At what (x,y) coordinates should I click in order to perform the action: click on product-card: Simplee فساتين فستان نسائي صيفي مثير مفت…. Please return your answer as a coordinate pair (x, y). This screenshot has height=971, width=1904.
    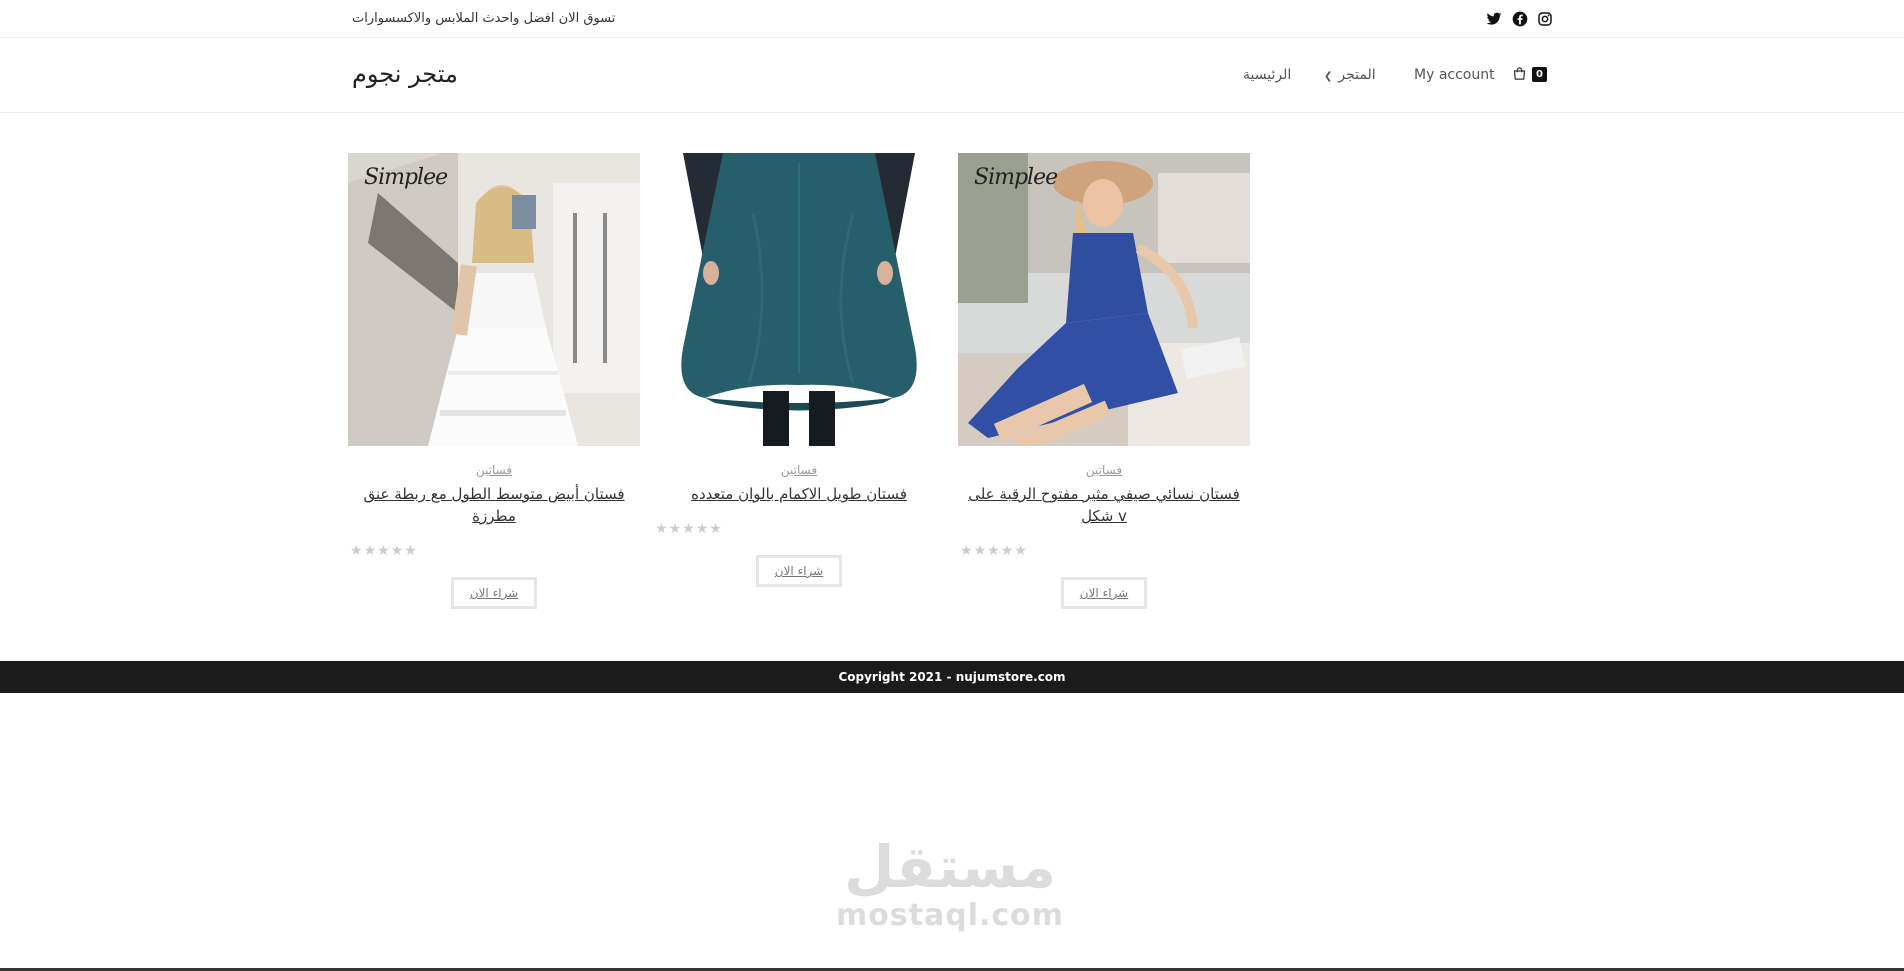
    Looking at the image, I should click on (1104, 381).